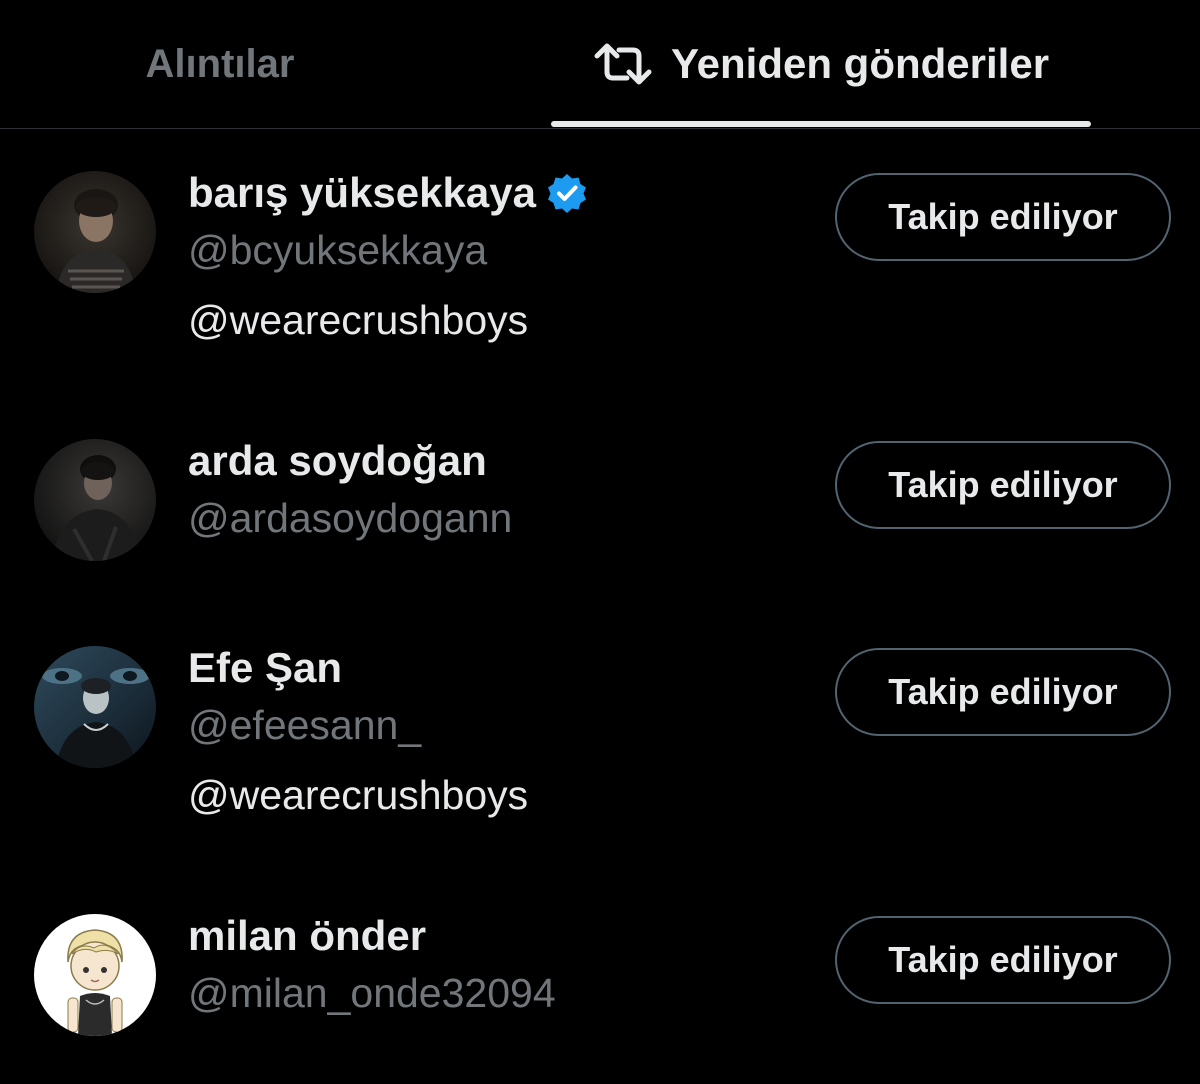 The image size is (1200, 1084). I want to click on user-handle: @bcyuksekkaya, so click(337, 250).